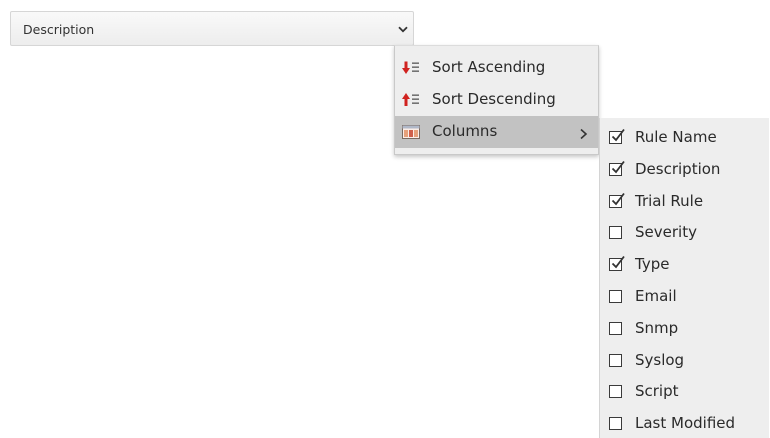 This screenshot has height=438, width=770. I want to click on menu-item-columns: Columns, so click(496, 132).